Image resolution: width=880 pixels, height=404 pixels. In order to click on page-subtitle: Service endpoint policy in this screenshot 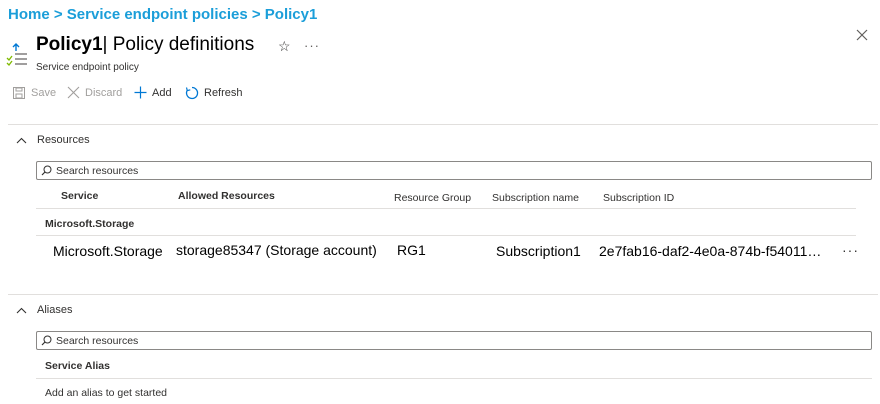, I will do `click(87, 67)`.